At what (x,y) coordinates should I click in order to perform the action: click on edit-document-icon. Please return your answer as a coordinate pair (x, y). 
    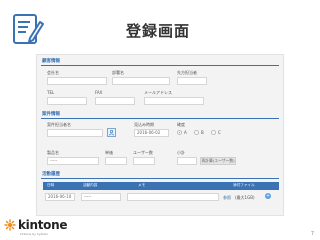
    Looking at the image, I should click on (28, 29).